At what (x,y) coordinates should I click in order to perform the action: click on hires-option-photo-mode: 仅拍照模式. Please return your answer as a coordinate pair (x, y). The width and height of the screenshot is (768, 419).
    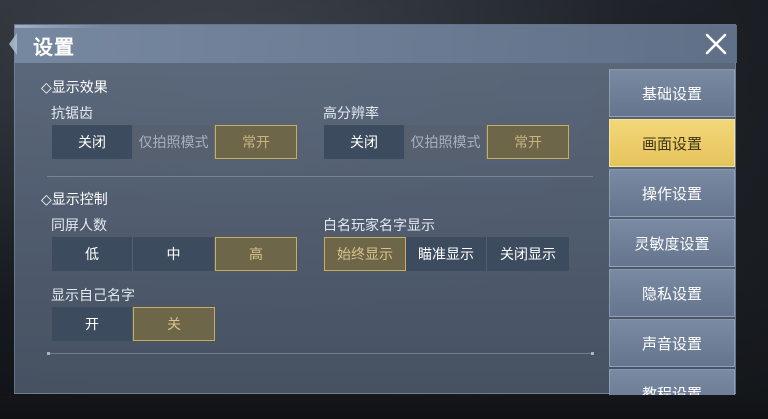
    Looking at the image, I should click on (446, 142).